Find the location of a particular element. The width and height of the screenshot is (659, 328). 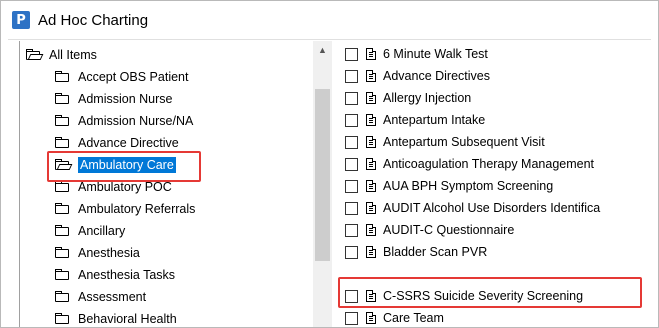

form-label: Bladder Scan PVR is located at coordinates (435, 252).